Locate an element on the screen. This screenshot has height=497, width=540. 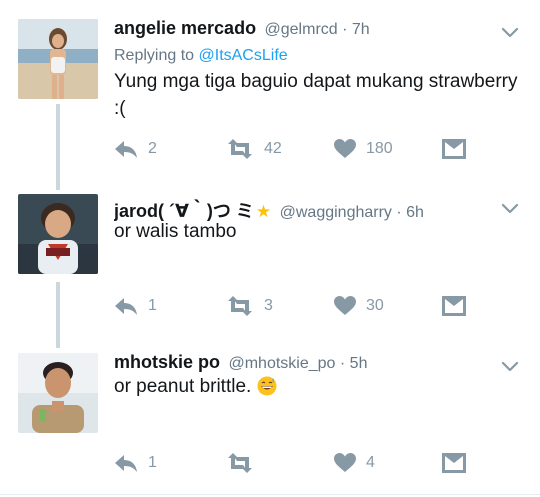
tweet-actions: 1 3 30 is located at coordinates (294, 306).